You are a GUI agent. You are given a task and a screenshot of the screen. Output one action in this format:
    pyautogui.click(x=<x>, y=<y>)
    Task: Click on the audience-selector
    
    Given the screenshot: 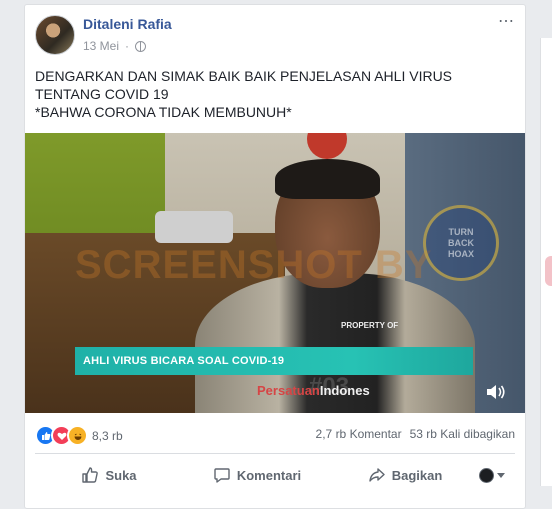 What is the action you would take?
    pyautogui.click(x=497, y=475)
    